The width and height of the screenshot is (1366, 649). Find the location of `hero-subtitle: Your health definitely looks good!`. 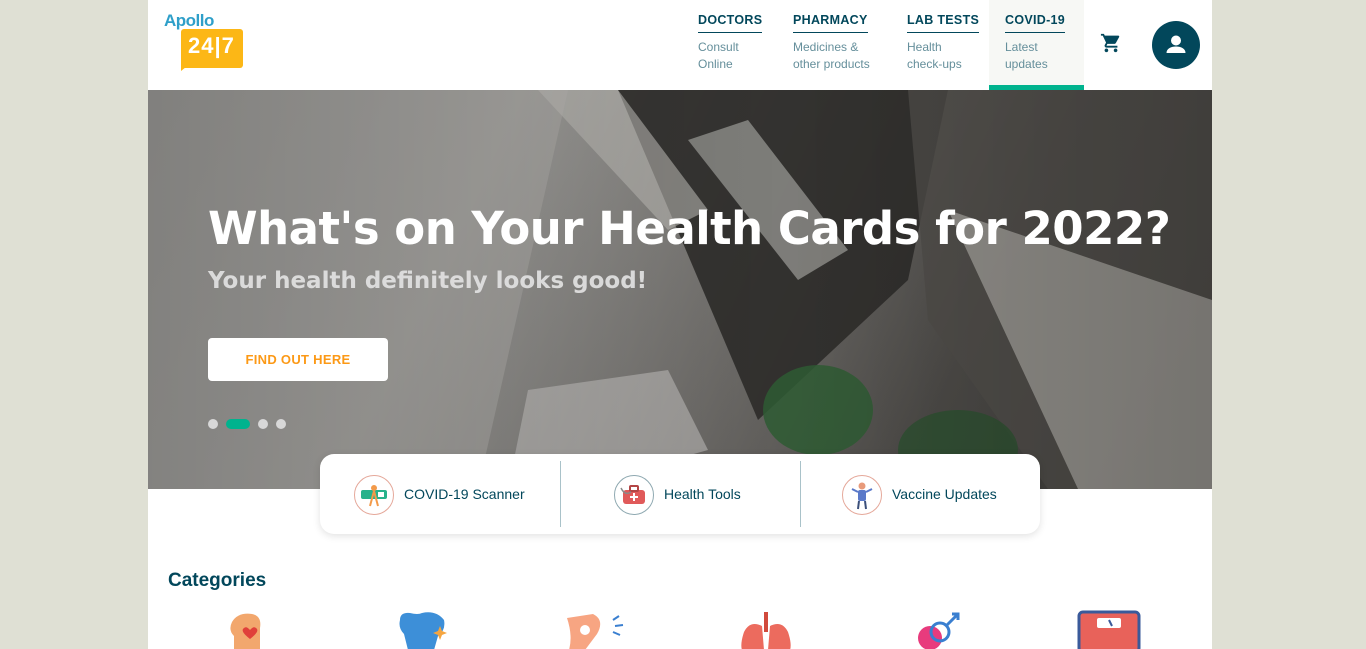

hero-subtitle: Your health definitely looks good! is located at coordinates (428, 281).